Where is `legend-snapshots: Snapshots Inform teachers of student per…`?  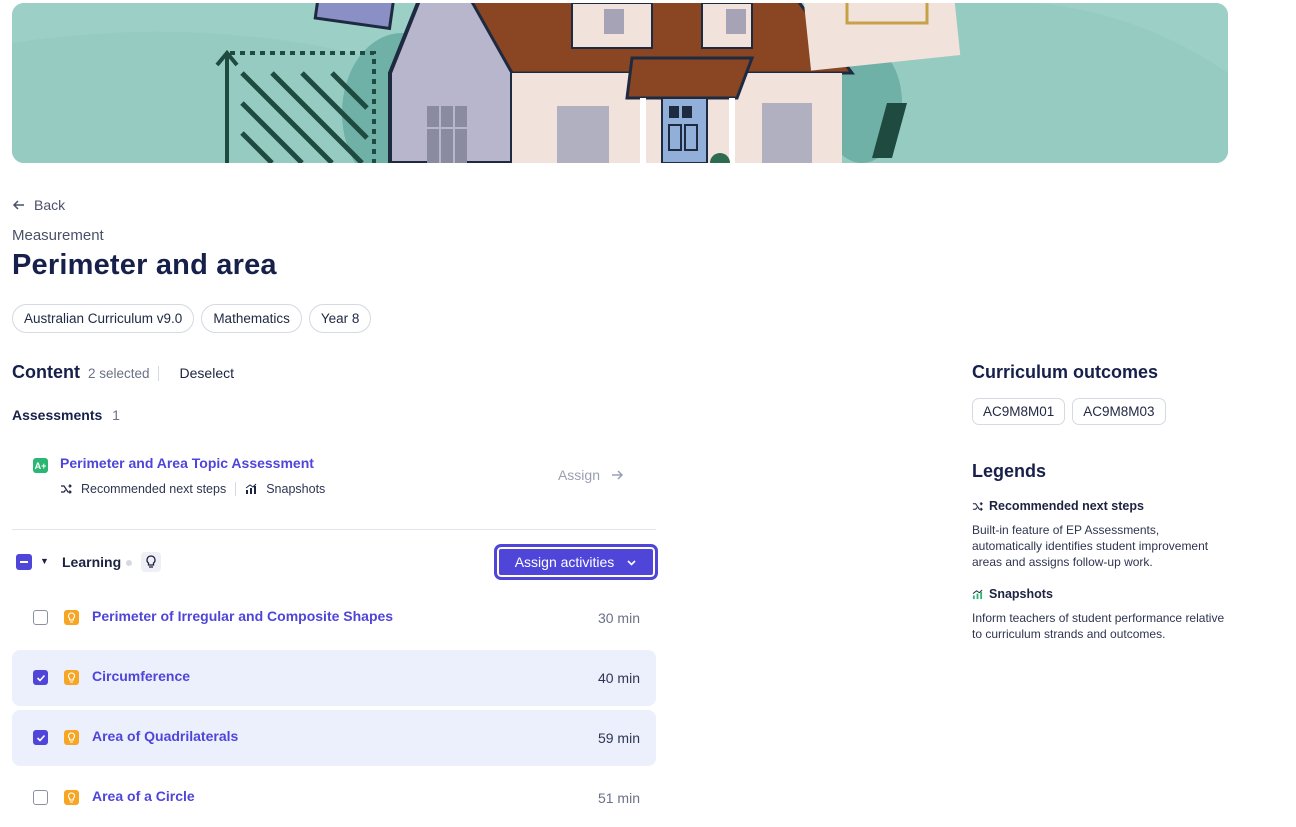 legend-snapshots: Snapshots Inform teachers of student per… is located at coordinates (1102, 614).